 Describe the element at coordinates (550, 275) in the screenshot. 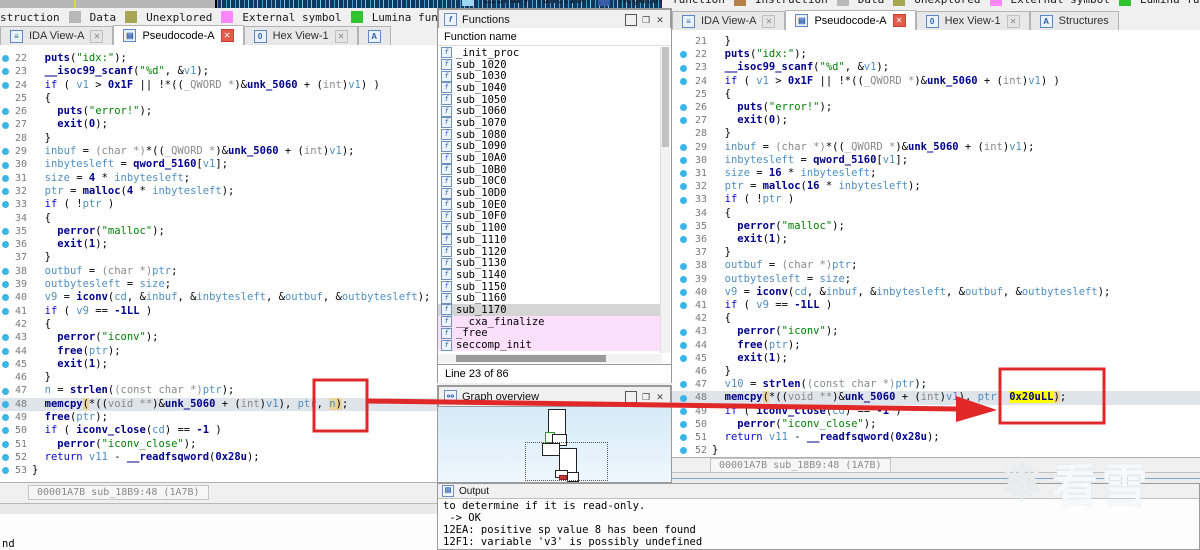

I see `function-list-item: f sub_1140` at that location.